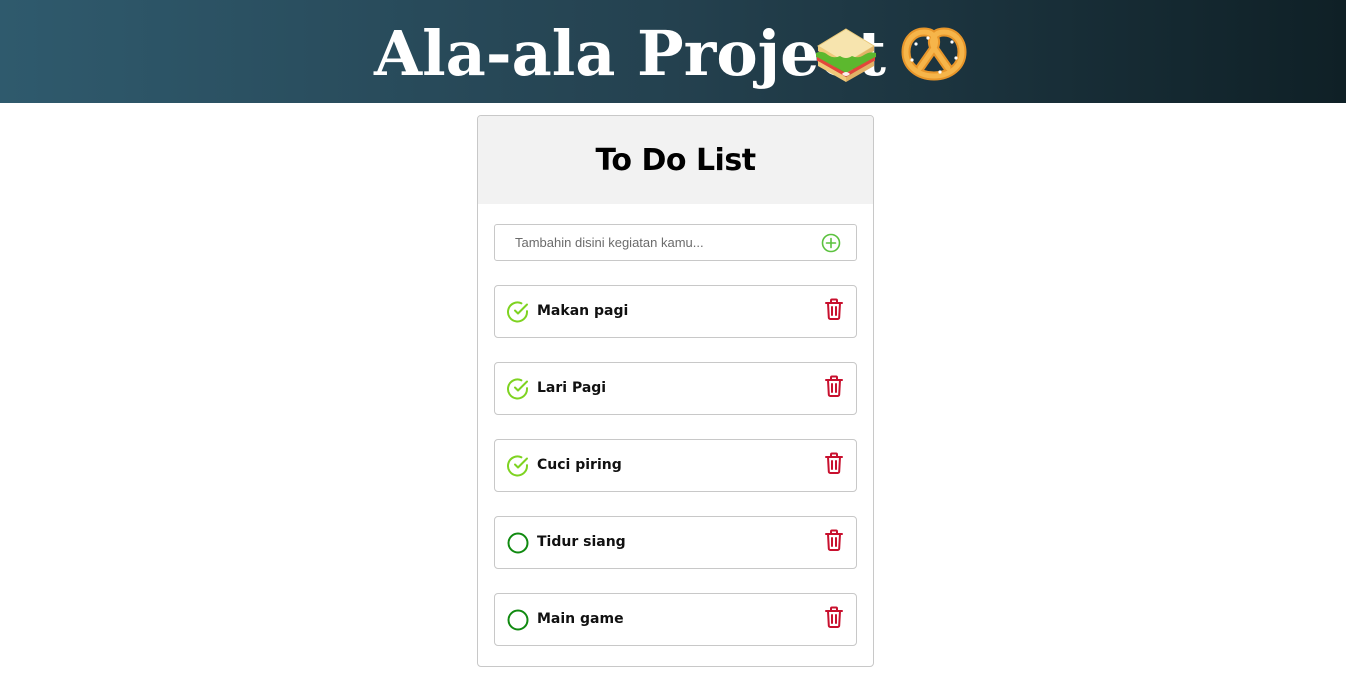  Describe the element at coordinates (651, 242) in the screenshot. I see `task-input` at that location.